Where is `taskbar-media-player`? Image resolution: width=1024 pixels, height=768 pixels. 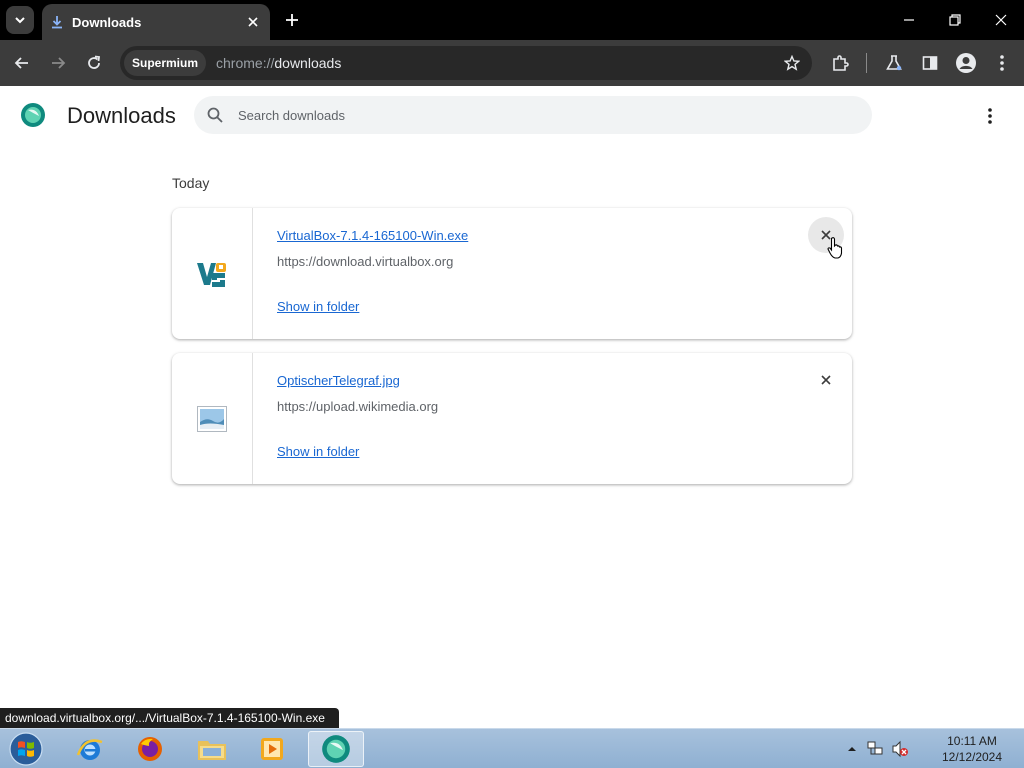 taskbar-media-player is located at coordinates (272, 749).